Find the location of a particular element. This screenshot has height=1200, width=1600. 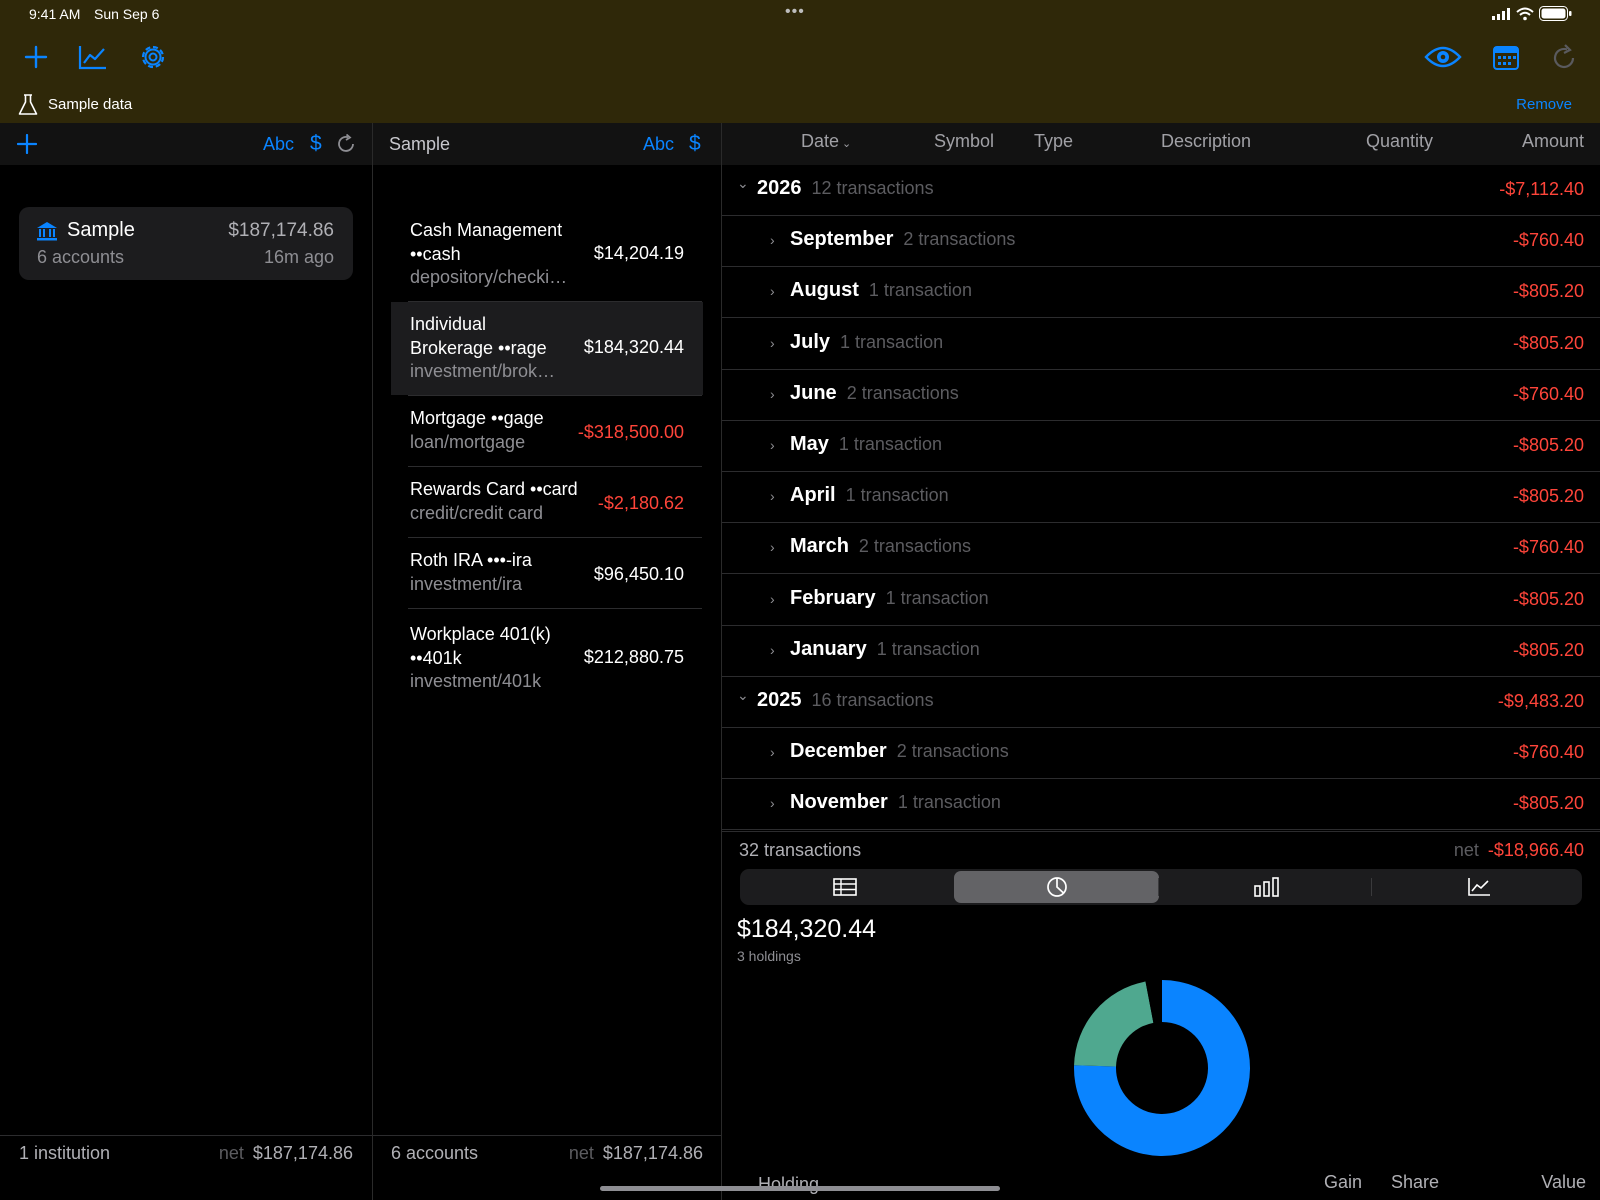

segment-table is located at coordinates (844, 887).